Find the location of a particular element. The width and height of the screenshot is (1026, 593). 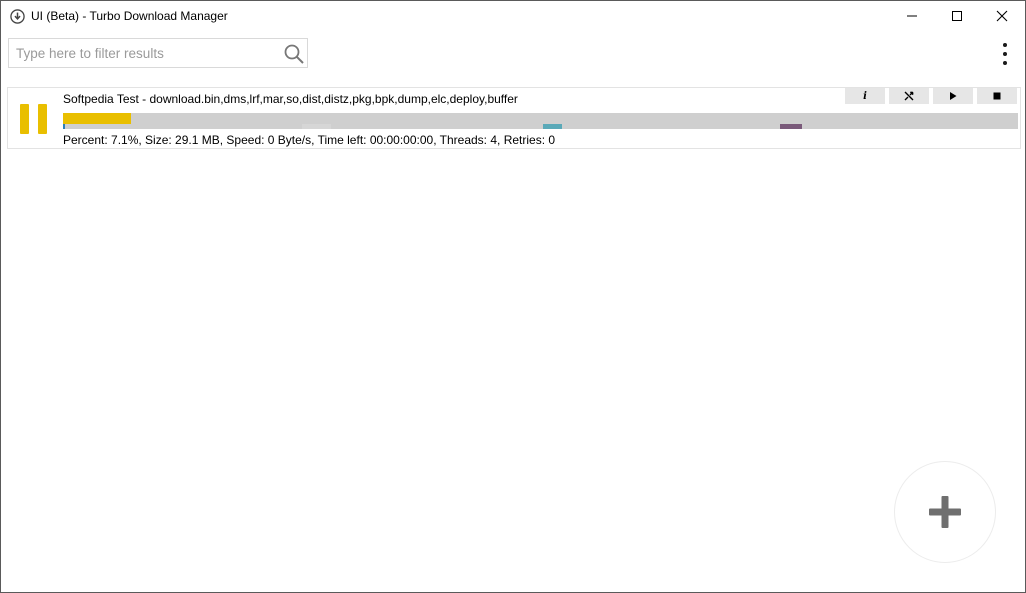

title-bar: UI (Beta) - Turbo Download Manager is located at coordinates (513, 16).